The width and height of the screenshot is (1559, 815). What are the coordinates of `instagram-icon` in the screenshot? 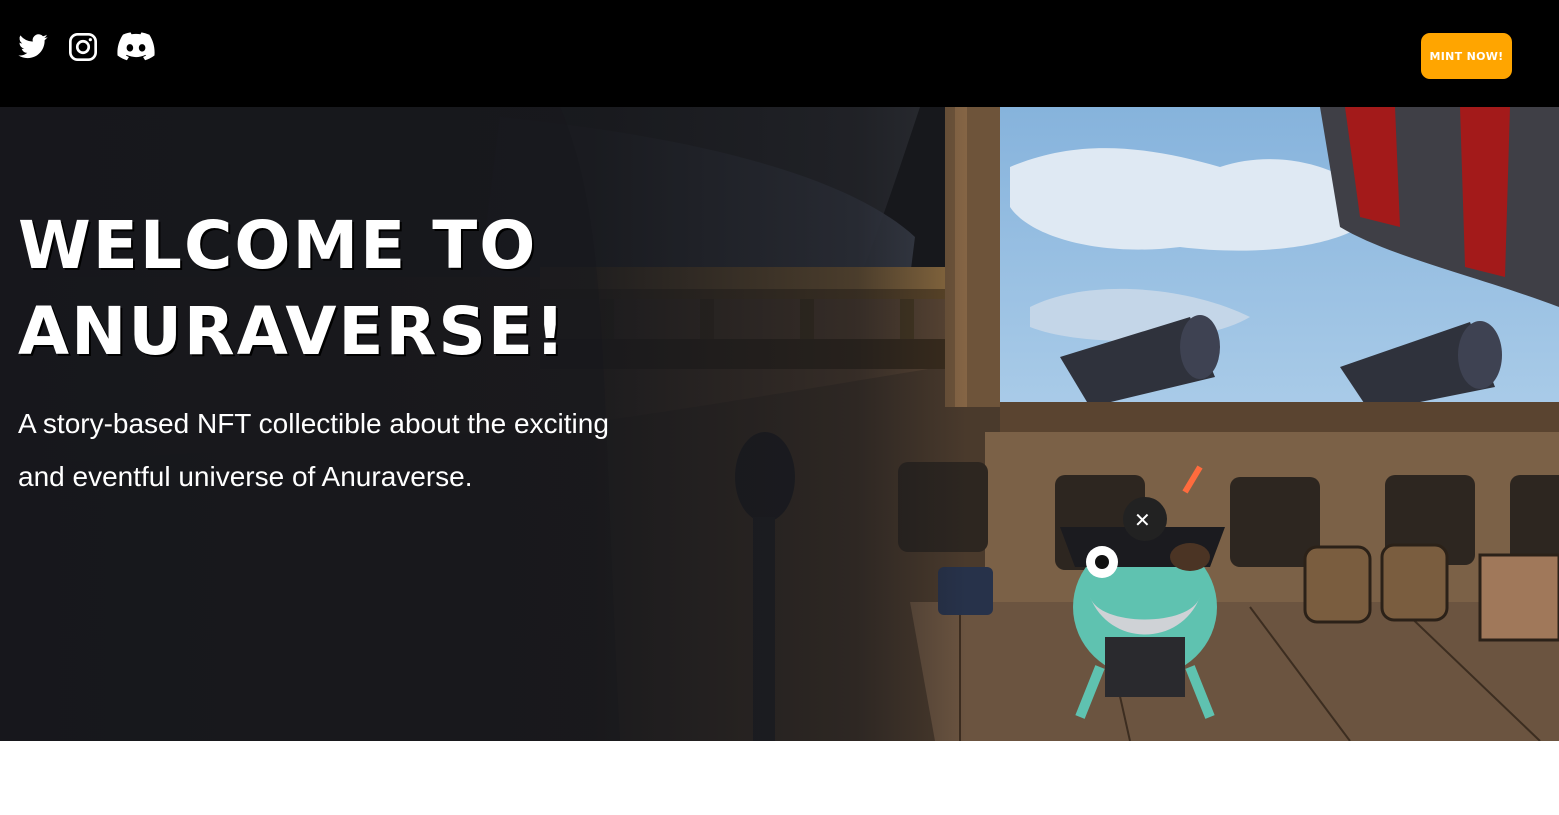 It's located at (83, 47).